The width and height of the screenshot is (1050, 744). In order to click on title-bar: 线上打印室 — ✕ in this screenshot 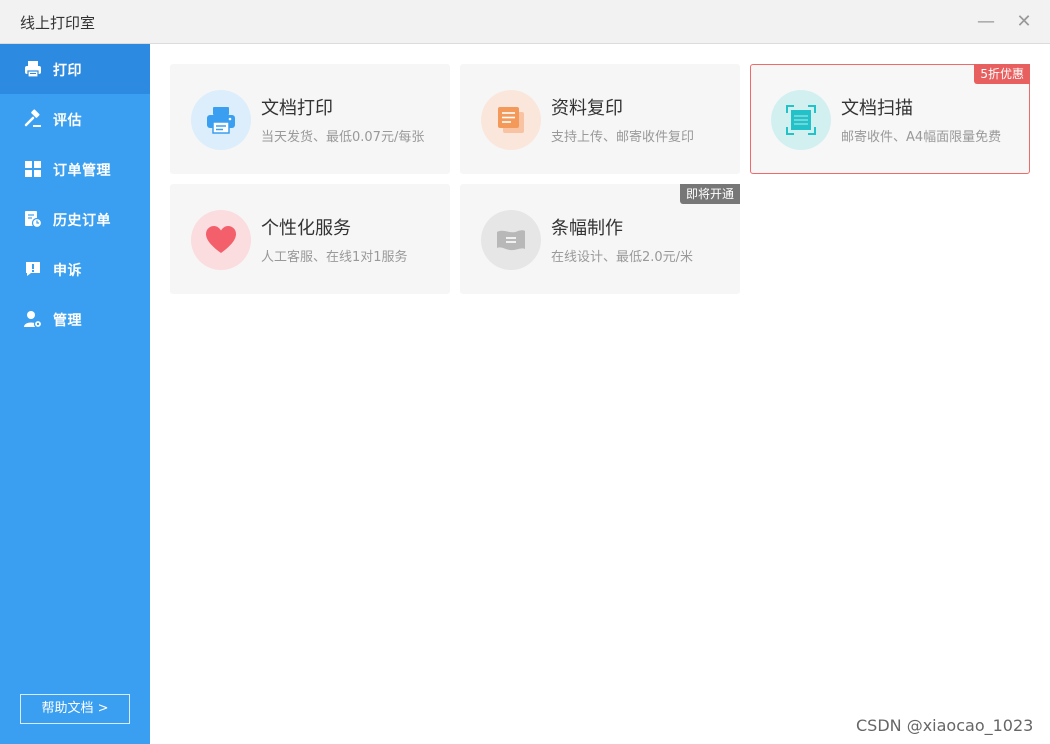, I will do `click(525, 22)`.